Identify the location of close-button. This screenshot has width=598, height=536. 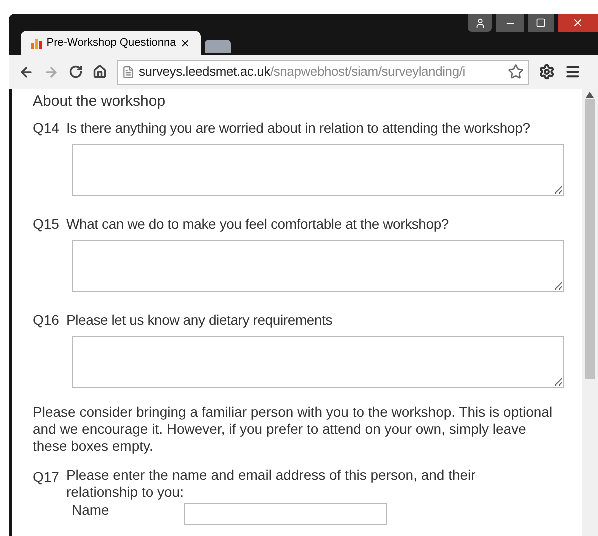
(578, 23).